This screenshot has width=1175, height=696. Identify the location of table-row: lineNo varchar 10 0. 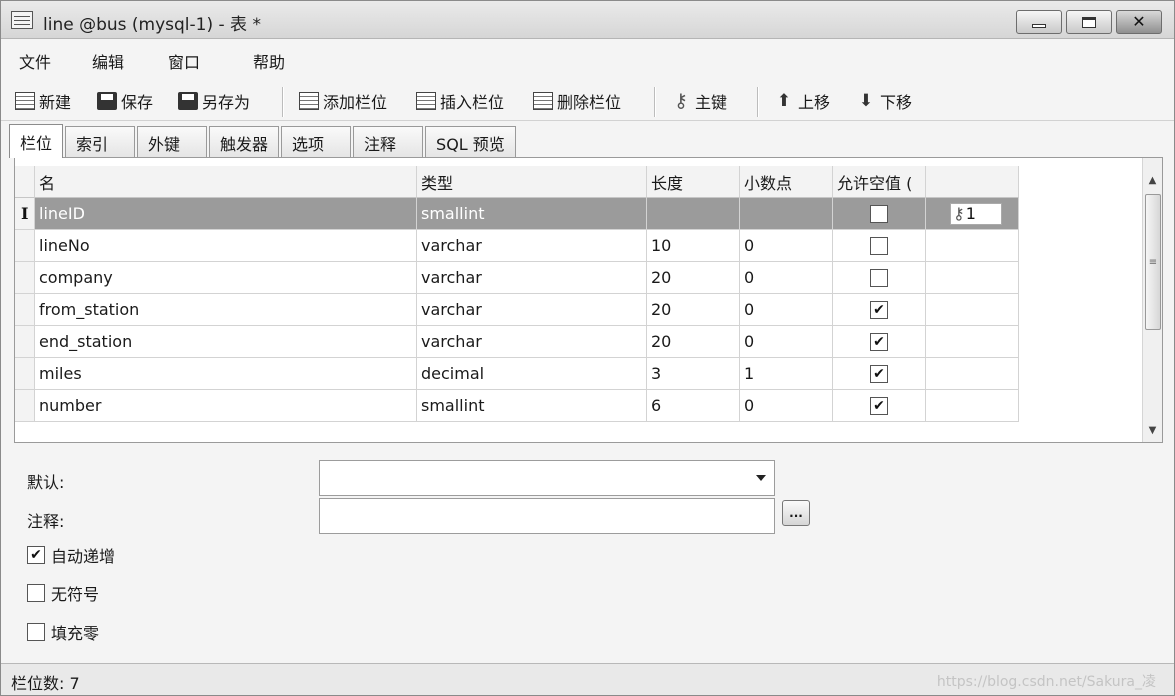
(517, 246).